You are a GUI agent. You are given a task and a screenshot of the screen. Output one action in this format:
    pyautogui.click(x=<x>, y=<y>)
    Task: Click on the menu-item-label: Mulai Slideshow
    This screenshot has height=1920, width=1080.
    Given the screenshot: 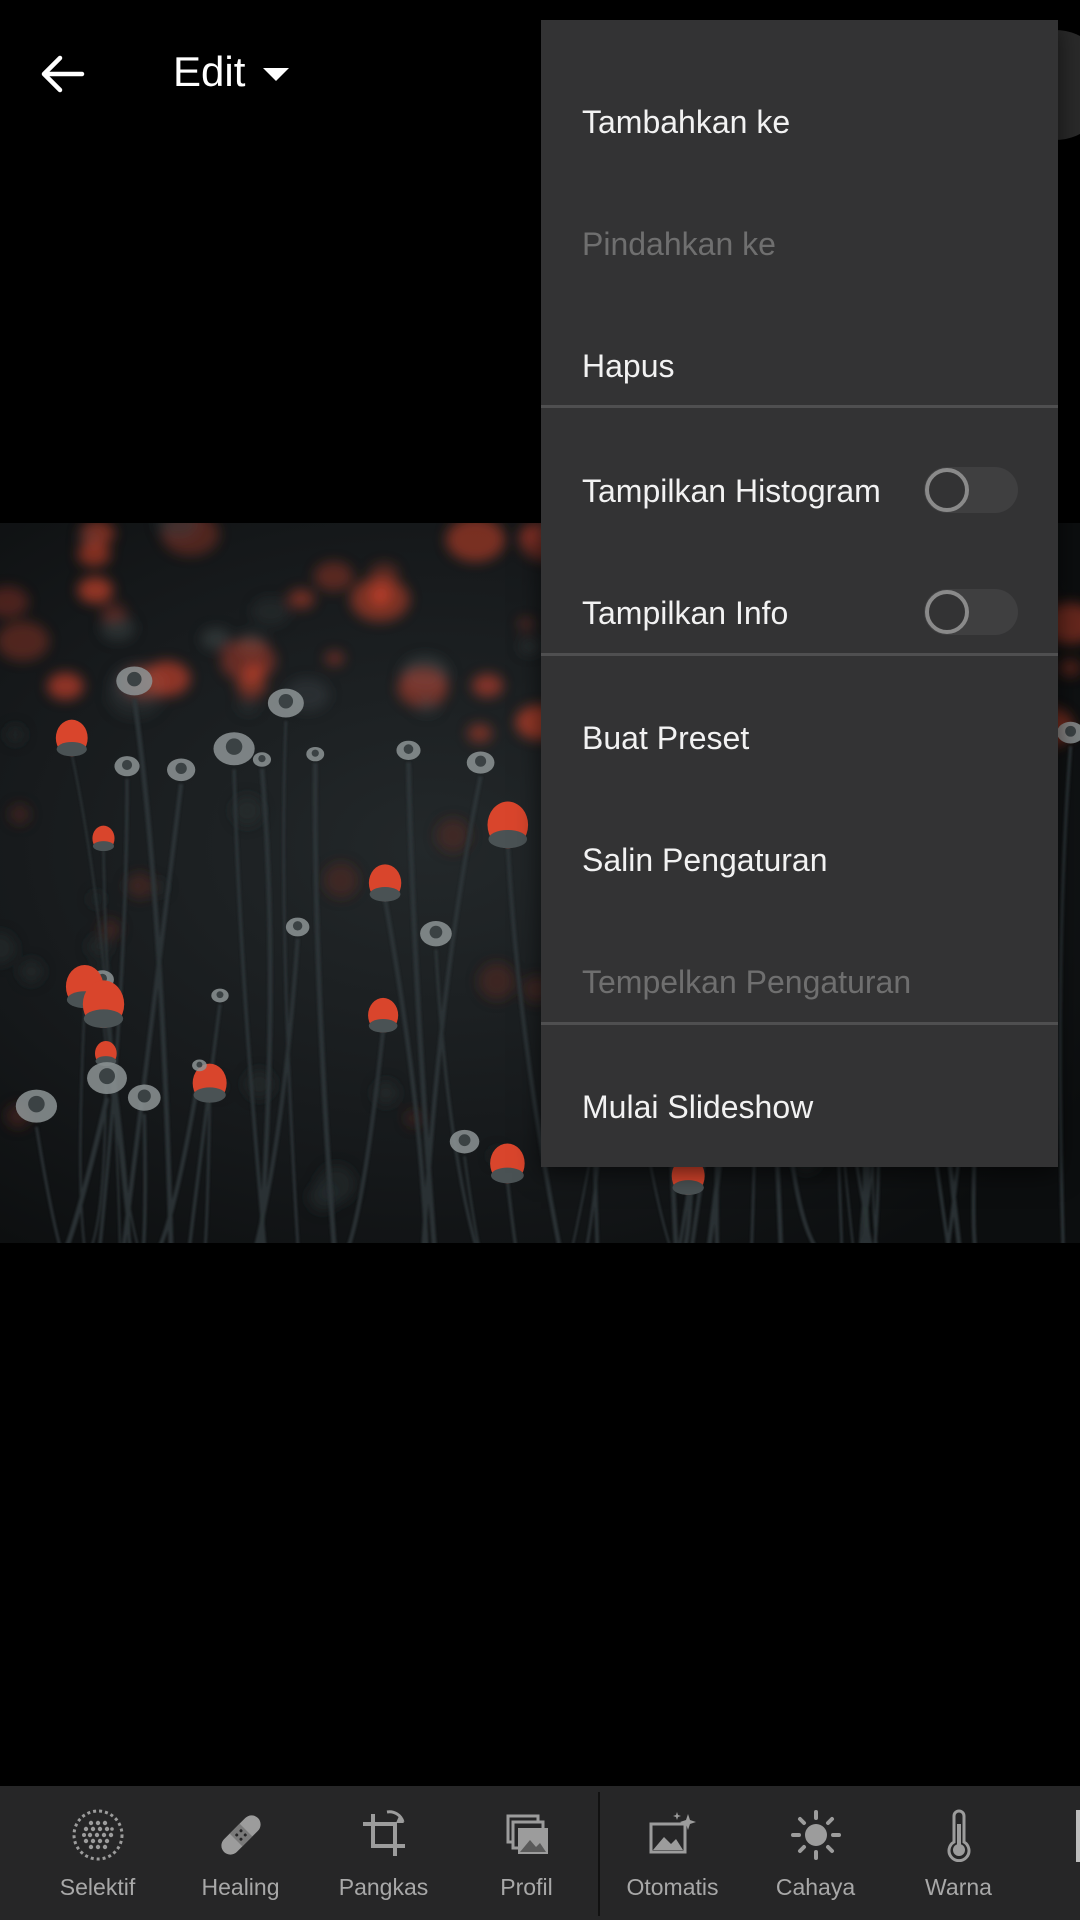 What is the action you would take?
    pyautogui.click(x=698, y=1106)
    